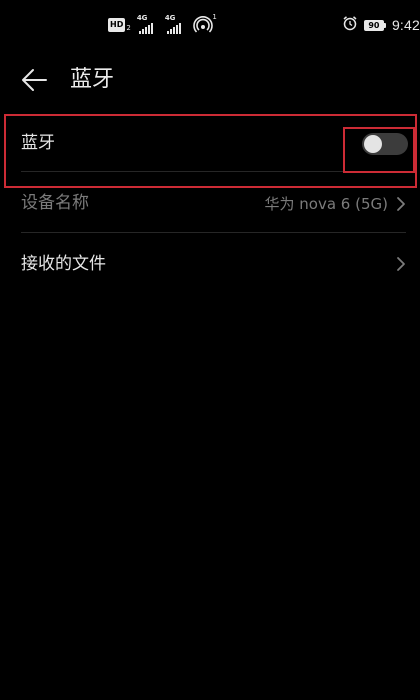 The image size is (420, 700). What do you see at coordinates (205, 24) in the screenshot?
I see `hotspot-icon: 1` at bounding box center [205, 24].